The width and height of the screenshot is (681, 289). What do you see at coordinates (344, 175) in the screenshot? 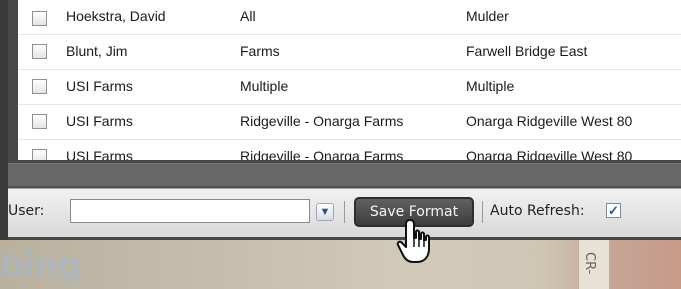
I see `status-strip` at bounding box center [344, 175].